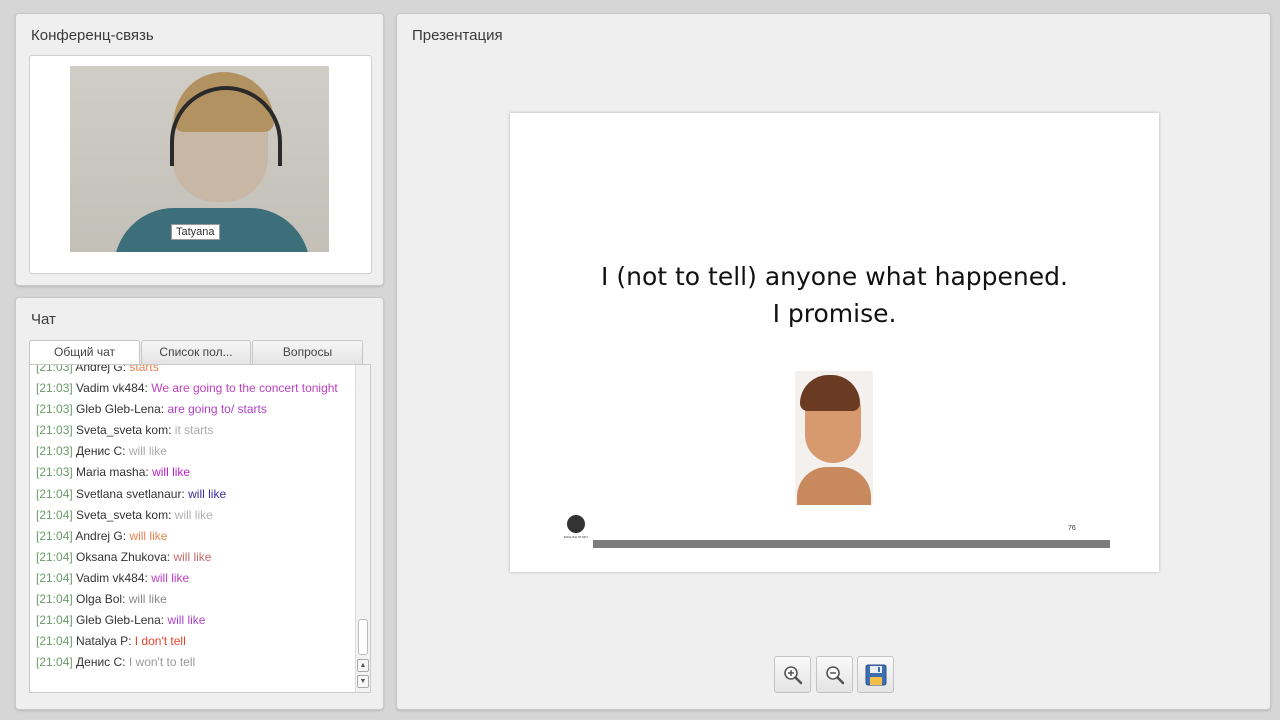 The image size is (1280, 720). I want to click on slide-logo-text: ENGLISH STUDY, so click(576, 537).